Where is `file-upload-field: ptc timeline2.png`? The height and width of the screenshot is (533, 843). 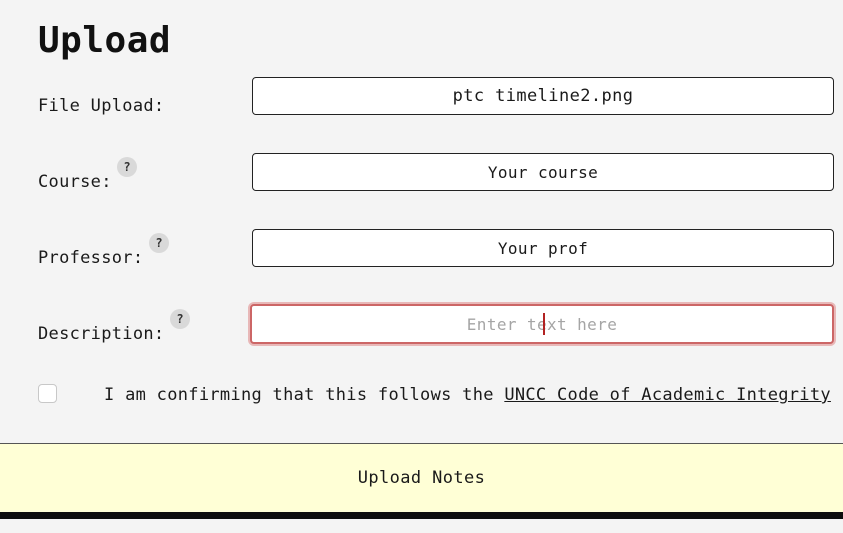
file-upload-field: ptc timeline2.png is located at coordinates (543, 96).